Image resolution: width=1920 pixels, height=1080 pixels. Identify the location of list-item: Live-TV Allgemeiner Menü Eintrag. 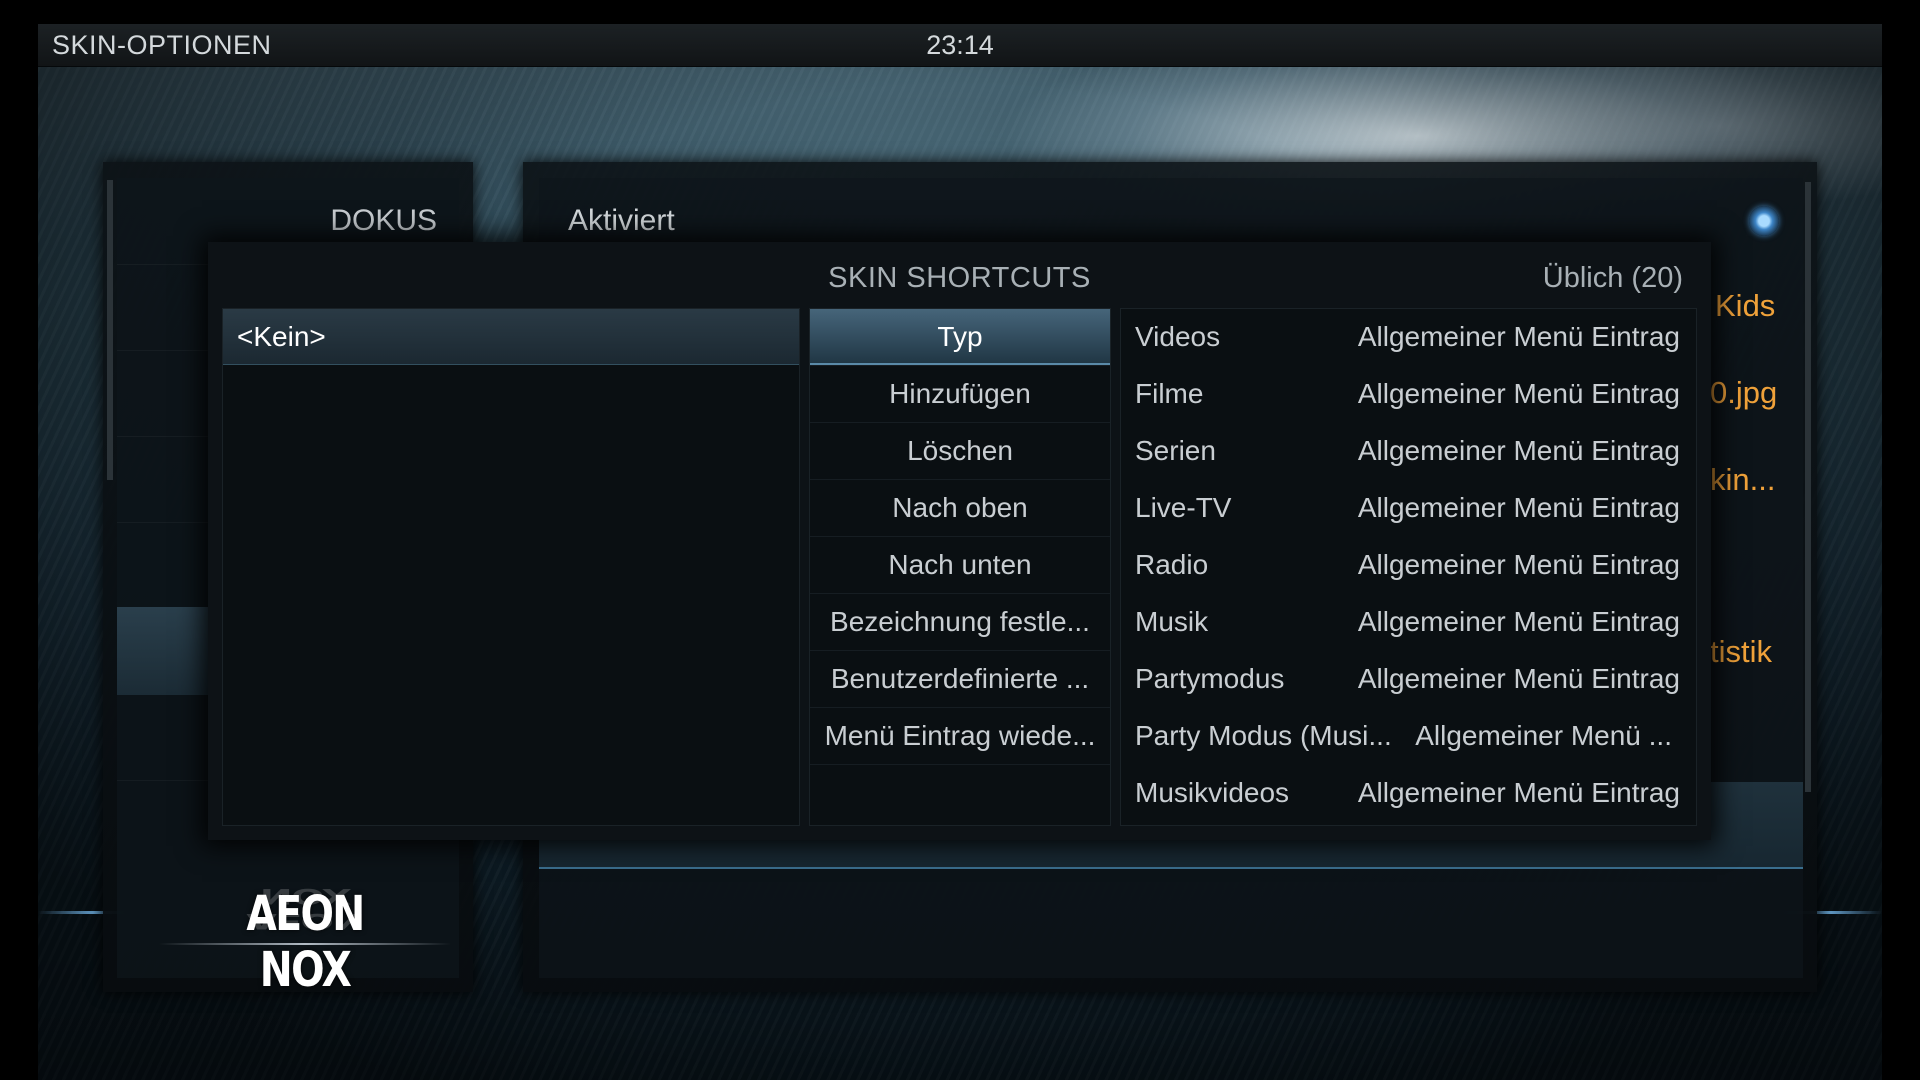
(1408, 508).